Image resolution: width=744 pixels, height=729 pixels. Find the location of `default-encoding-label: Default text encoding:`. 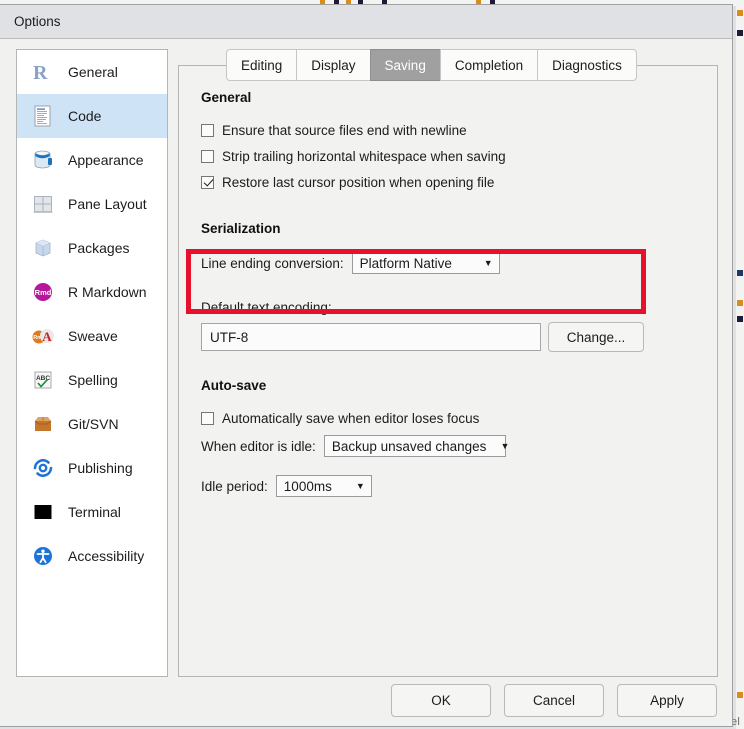

default-encoding-label: Default text encoding: is located at coordinates (266, 307).